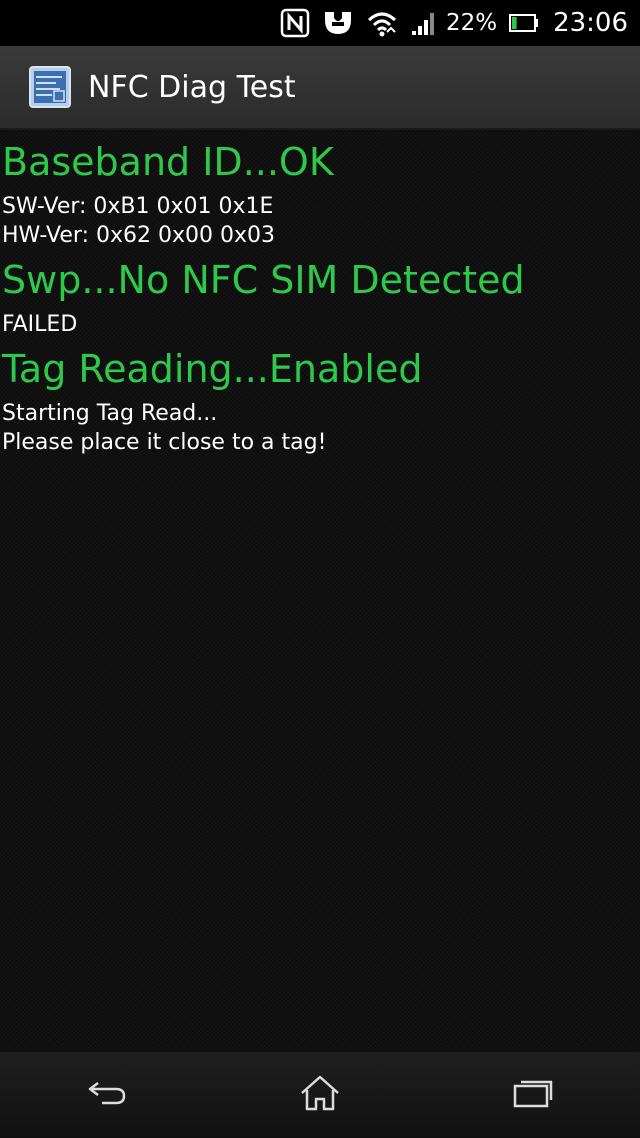 This screenshot has height=1138, width=640. What do you see at coordinates (139, 235) in the screenshot?
I see `hw-version-line: HW-Ver: 0x62 0x00 0x03` at bounding box center [139, 235].